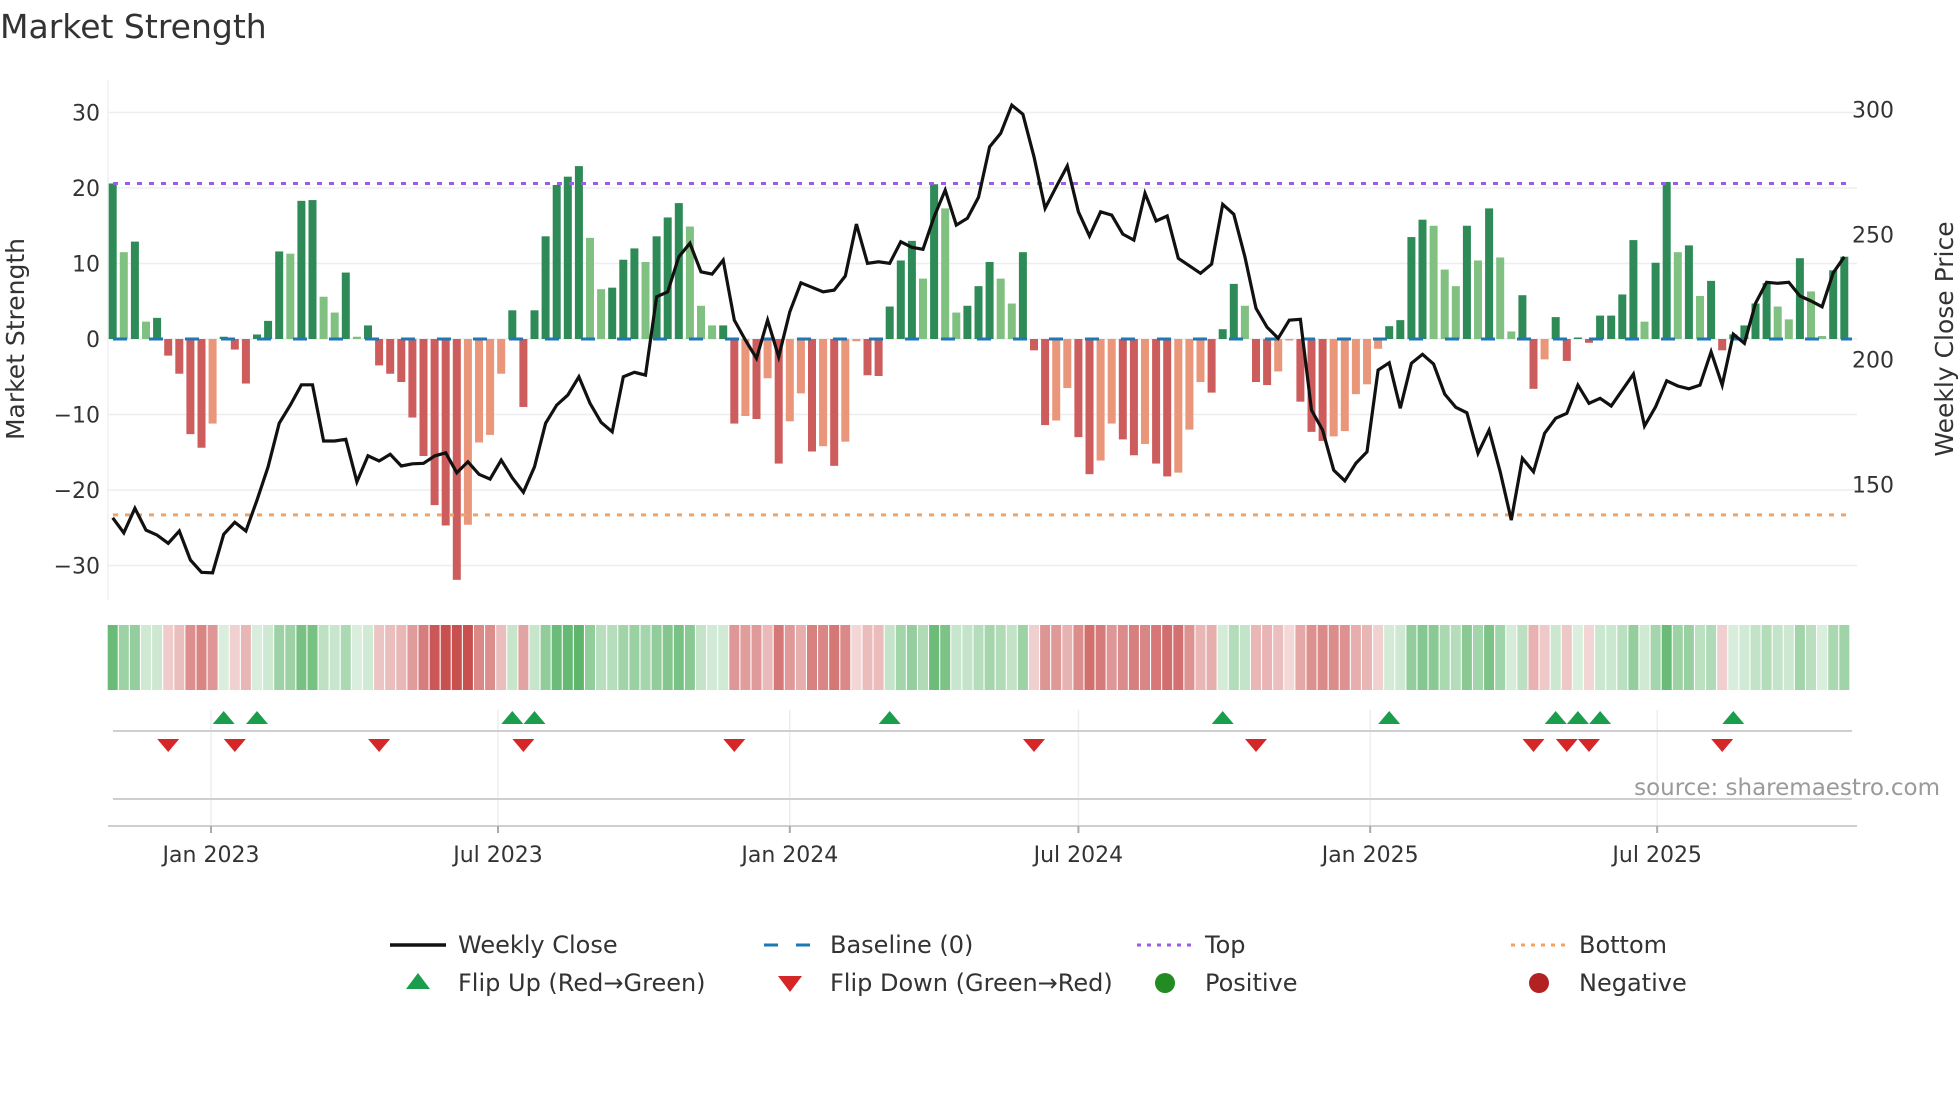 This screenshot has height=1102, width=1960. I want to click on right-axis-title: Weekly Close Price, so click(1944, 338).